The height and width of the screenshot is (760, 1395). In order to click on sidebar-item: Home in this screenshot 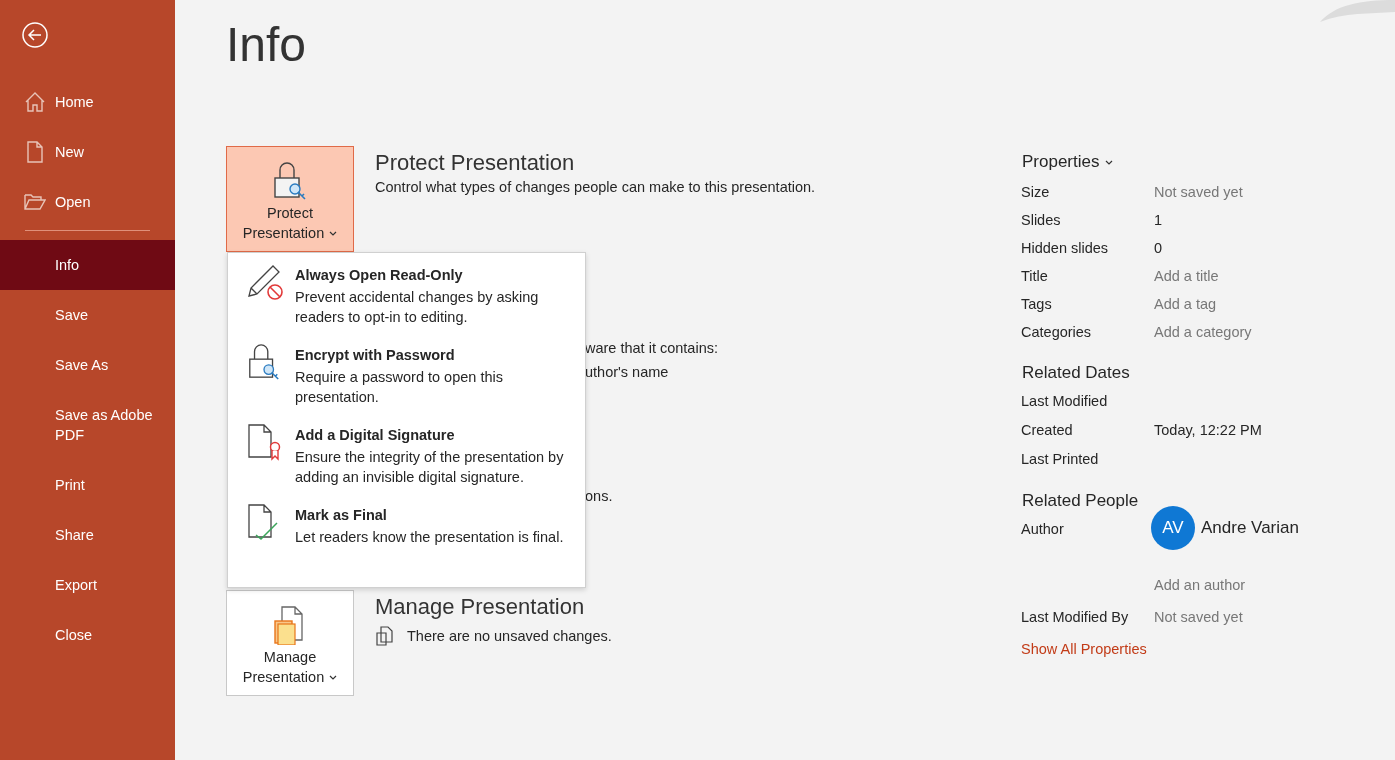, I will do `click(87, 102)`.